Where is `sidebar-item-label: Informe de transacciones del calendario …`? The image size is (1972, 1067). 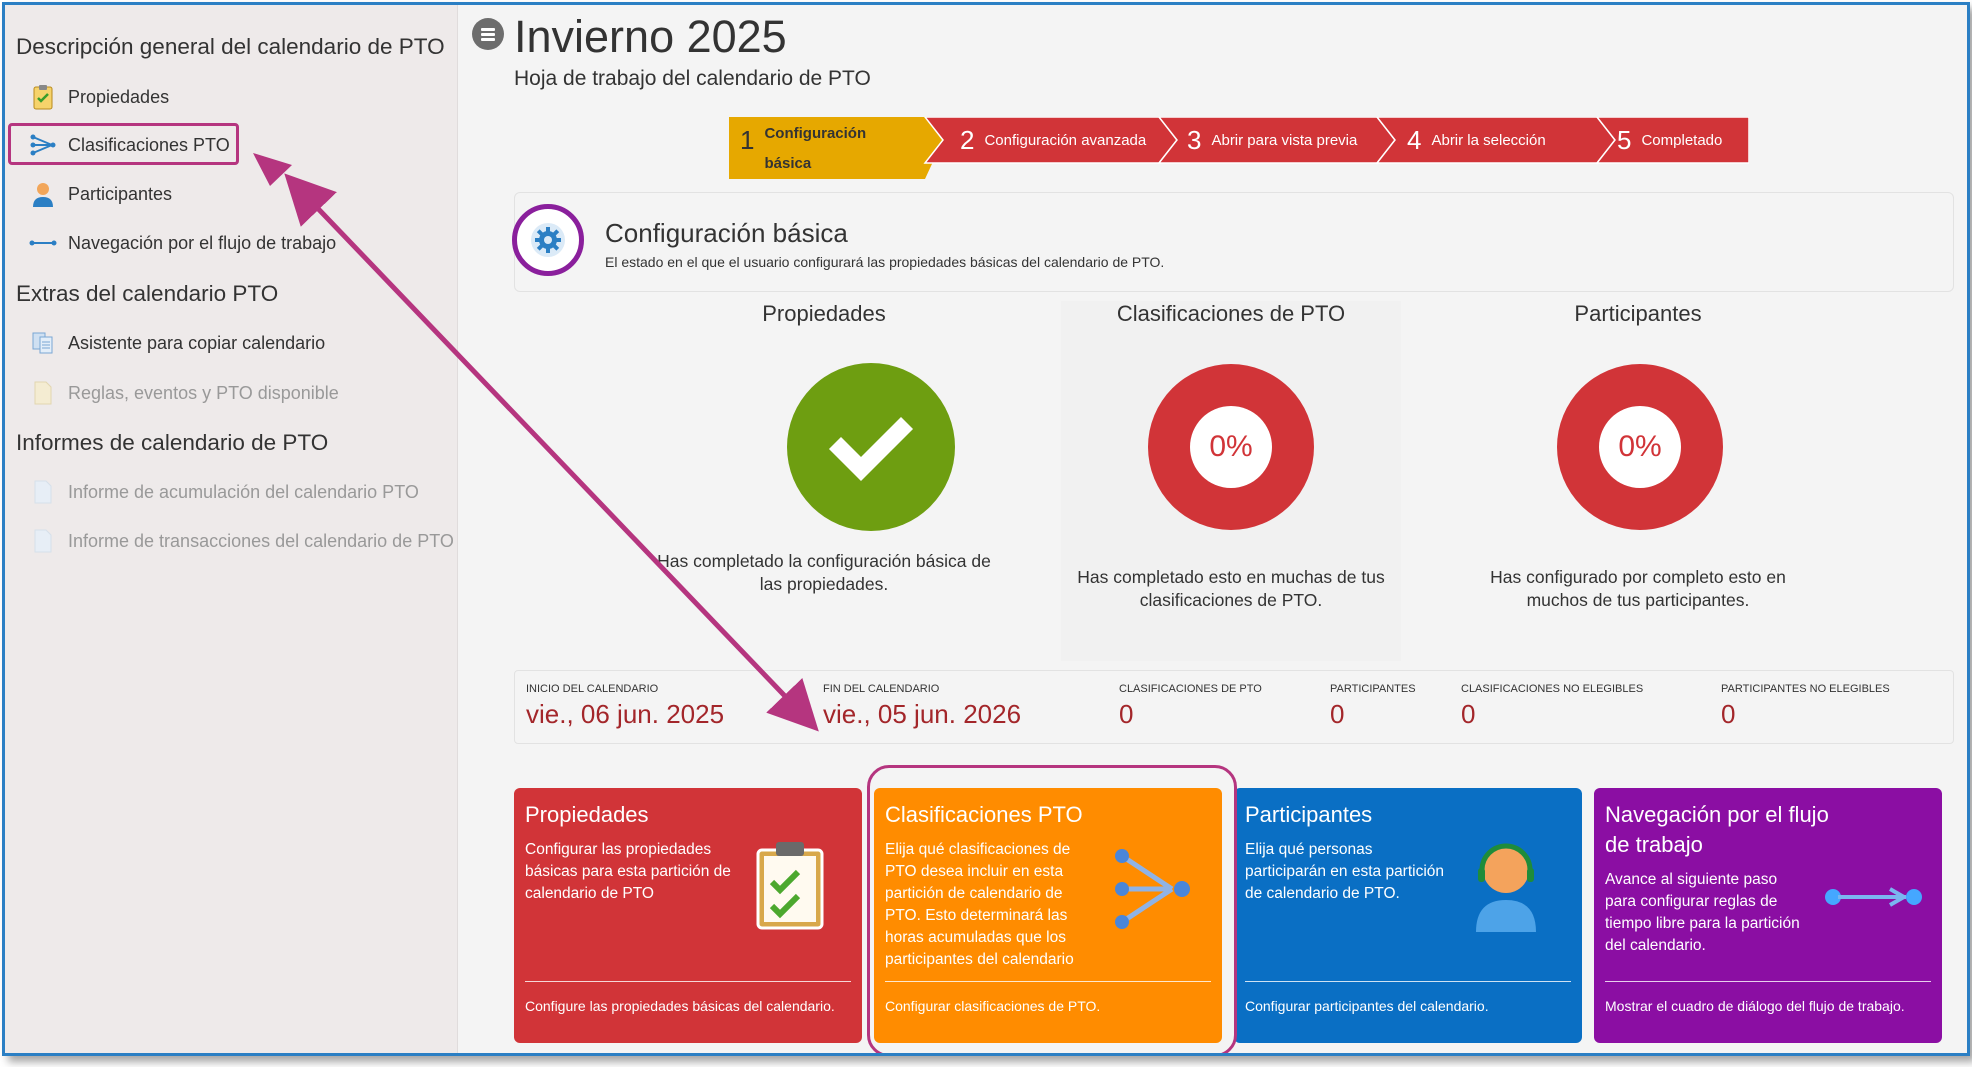 sidebar-item-label: Informe de transacciones del calendario … is located at coordinates (261, 540).